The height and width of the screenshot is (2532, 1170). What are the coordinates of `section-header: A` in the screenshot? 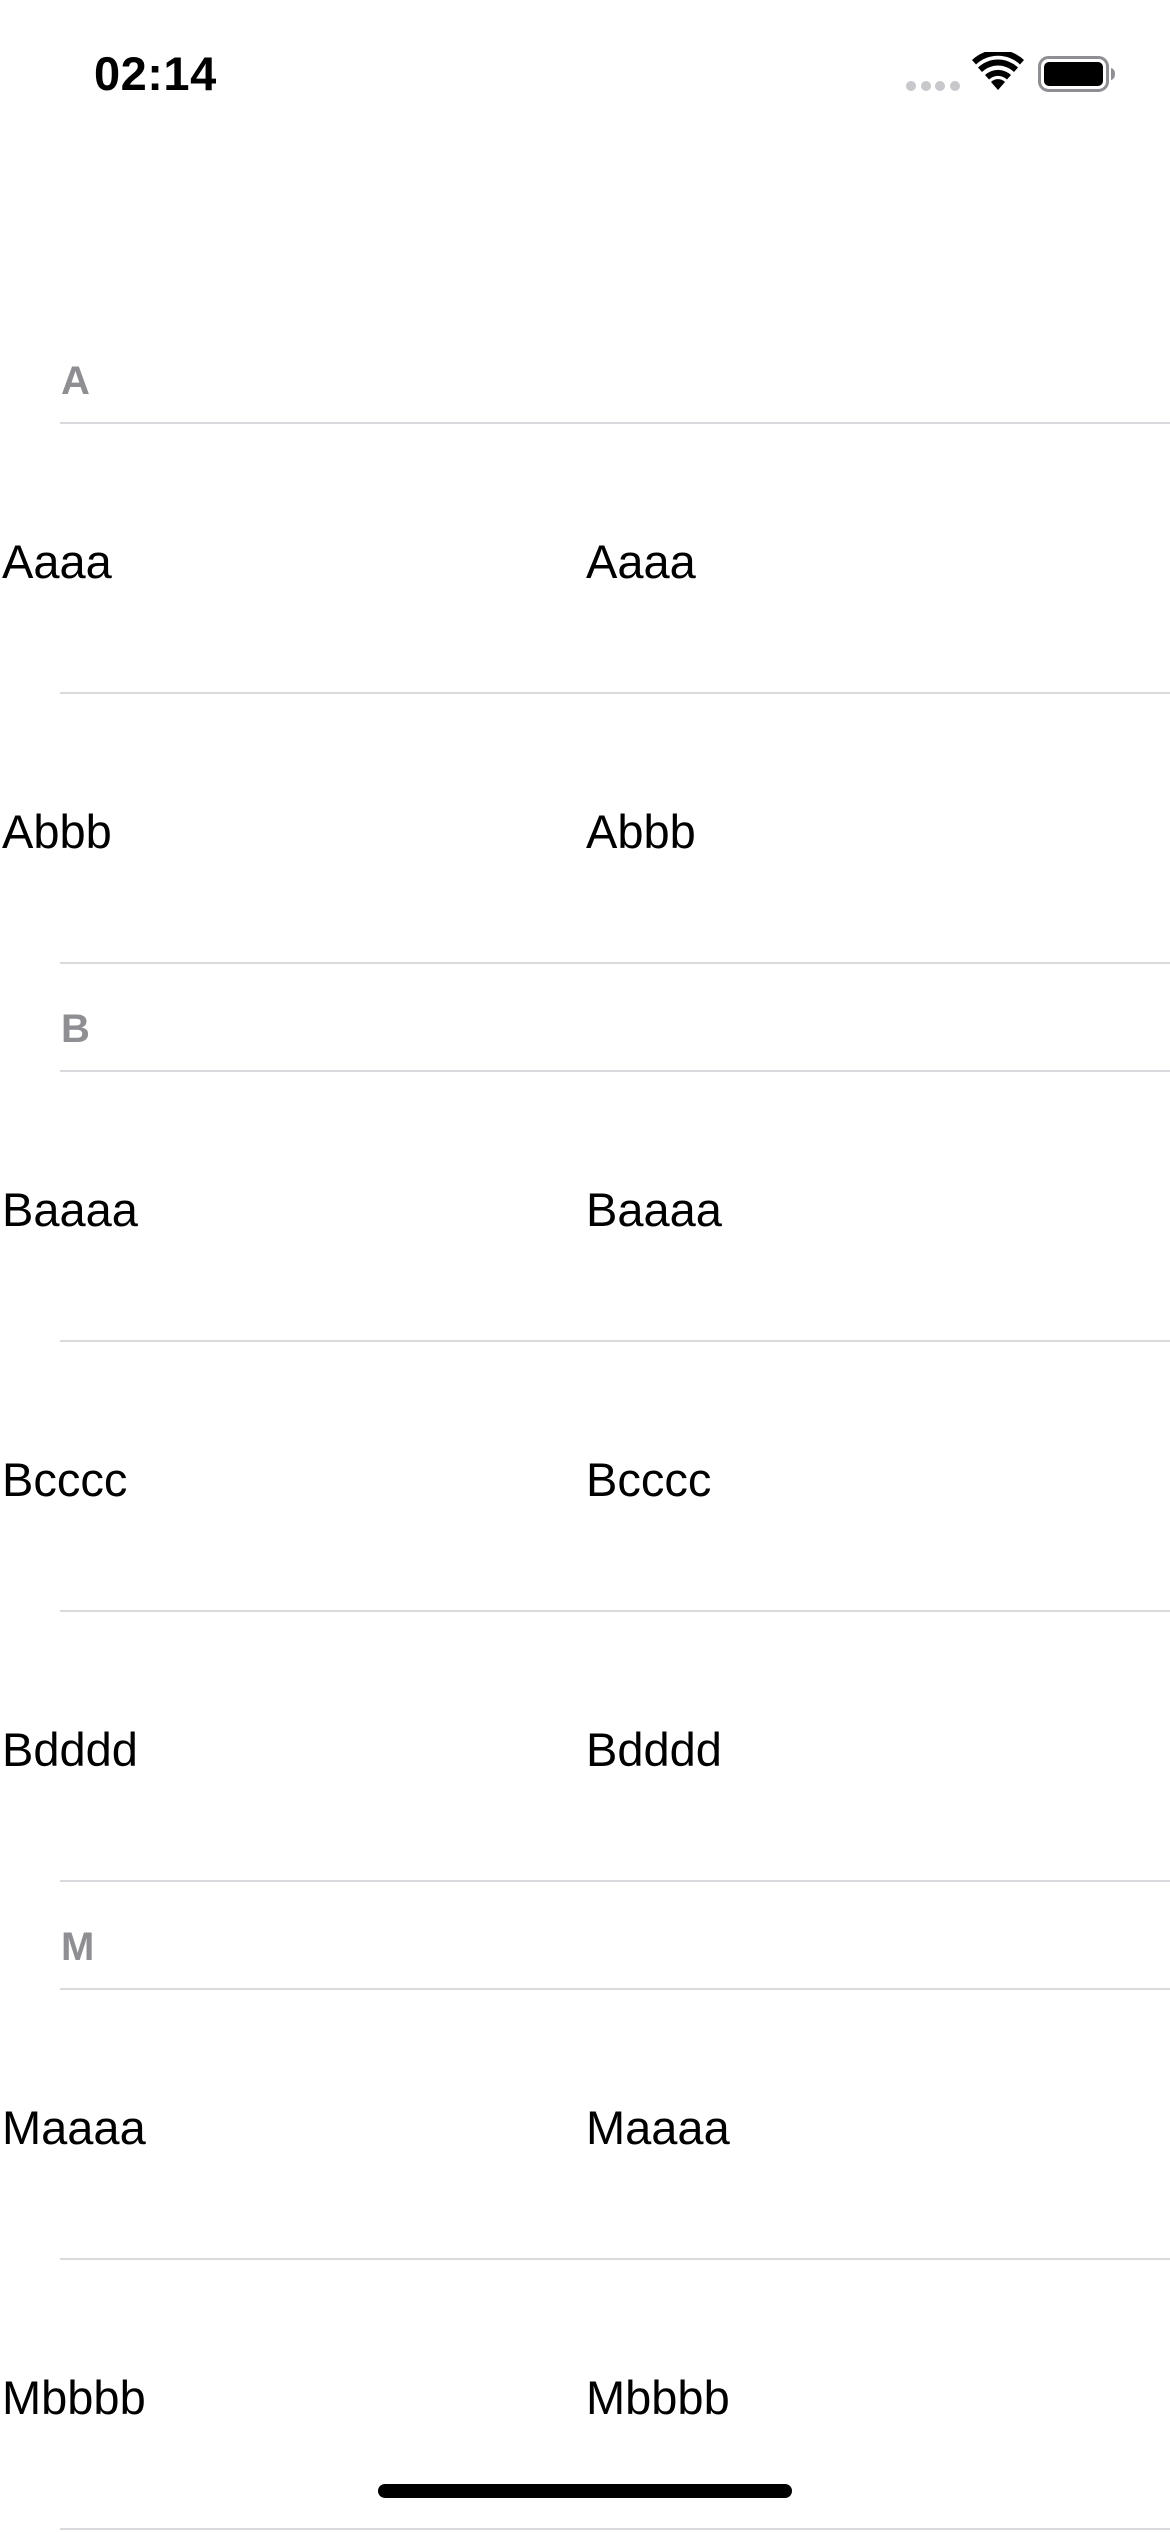 It's located at (585, 369).